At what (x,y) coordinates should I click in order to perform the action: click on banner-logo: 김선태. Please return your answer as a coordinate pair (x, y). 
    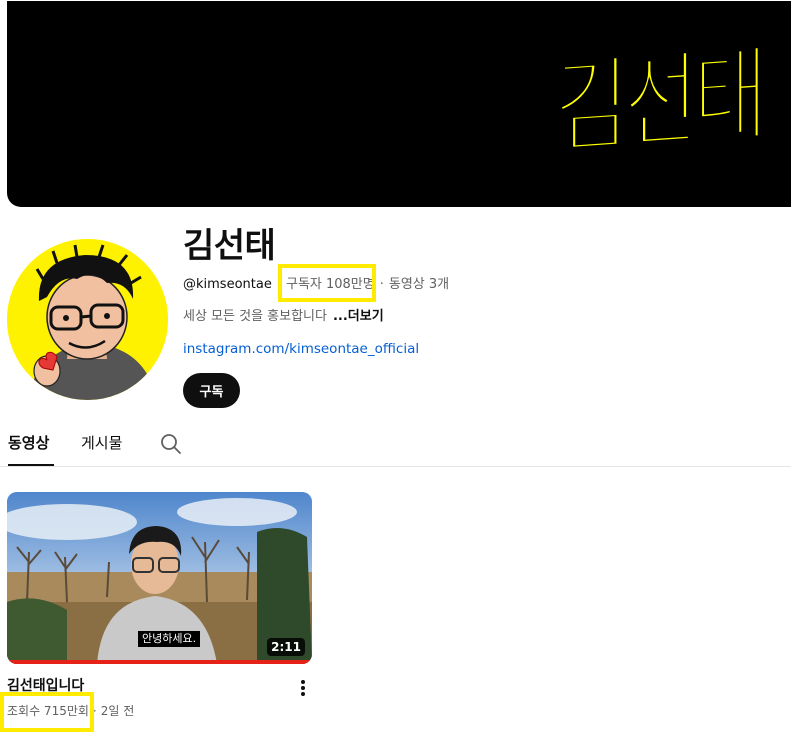
    Looking at the image, I should click on (658, 105).